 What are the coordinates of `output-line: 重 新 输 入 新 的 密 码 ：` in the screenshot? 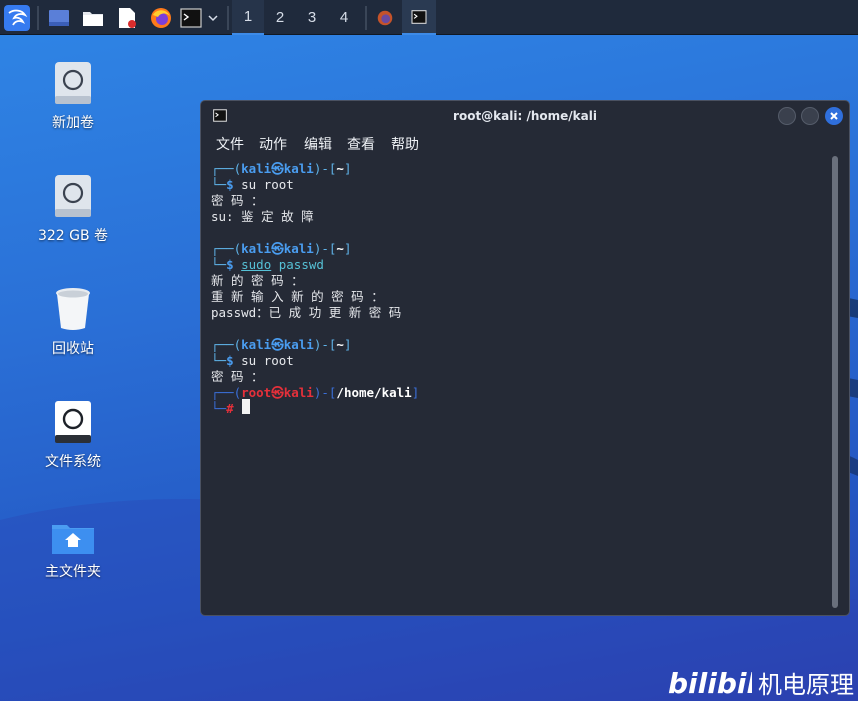 It's located at (297, 296).